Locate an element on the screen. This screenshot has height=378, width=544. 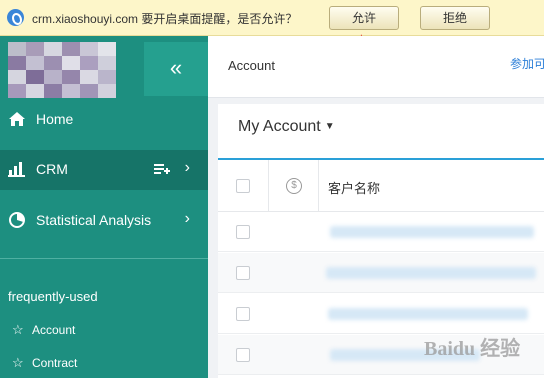
allow-button: 允许 is located at coordinates (364, 18).